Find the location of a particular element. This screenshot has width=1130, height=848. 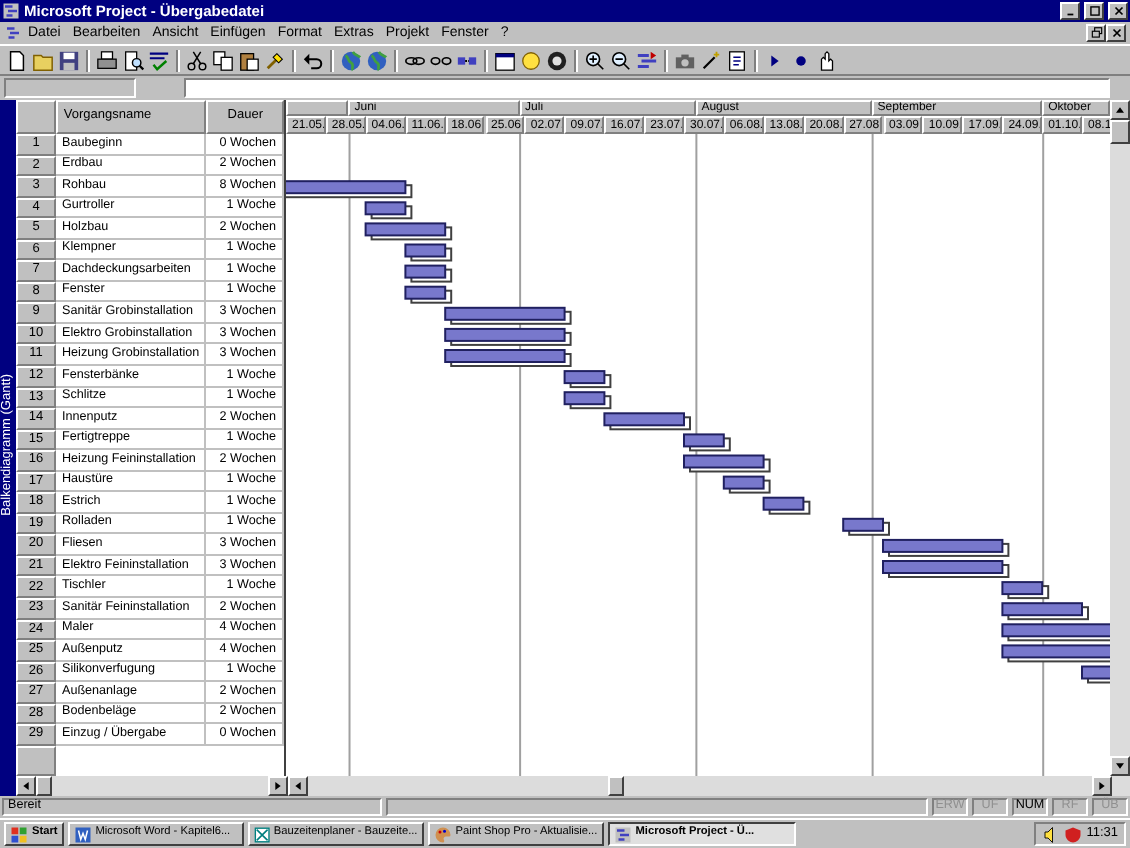

planner-icon is located at coordinates (261, 834).